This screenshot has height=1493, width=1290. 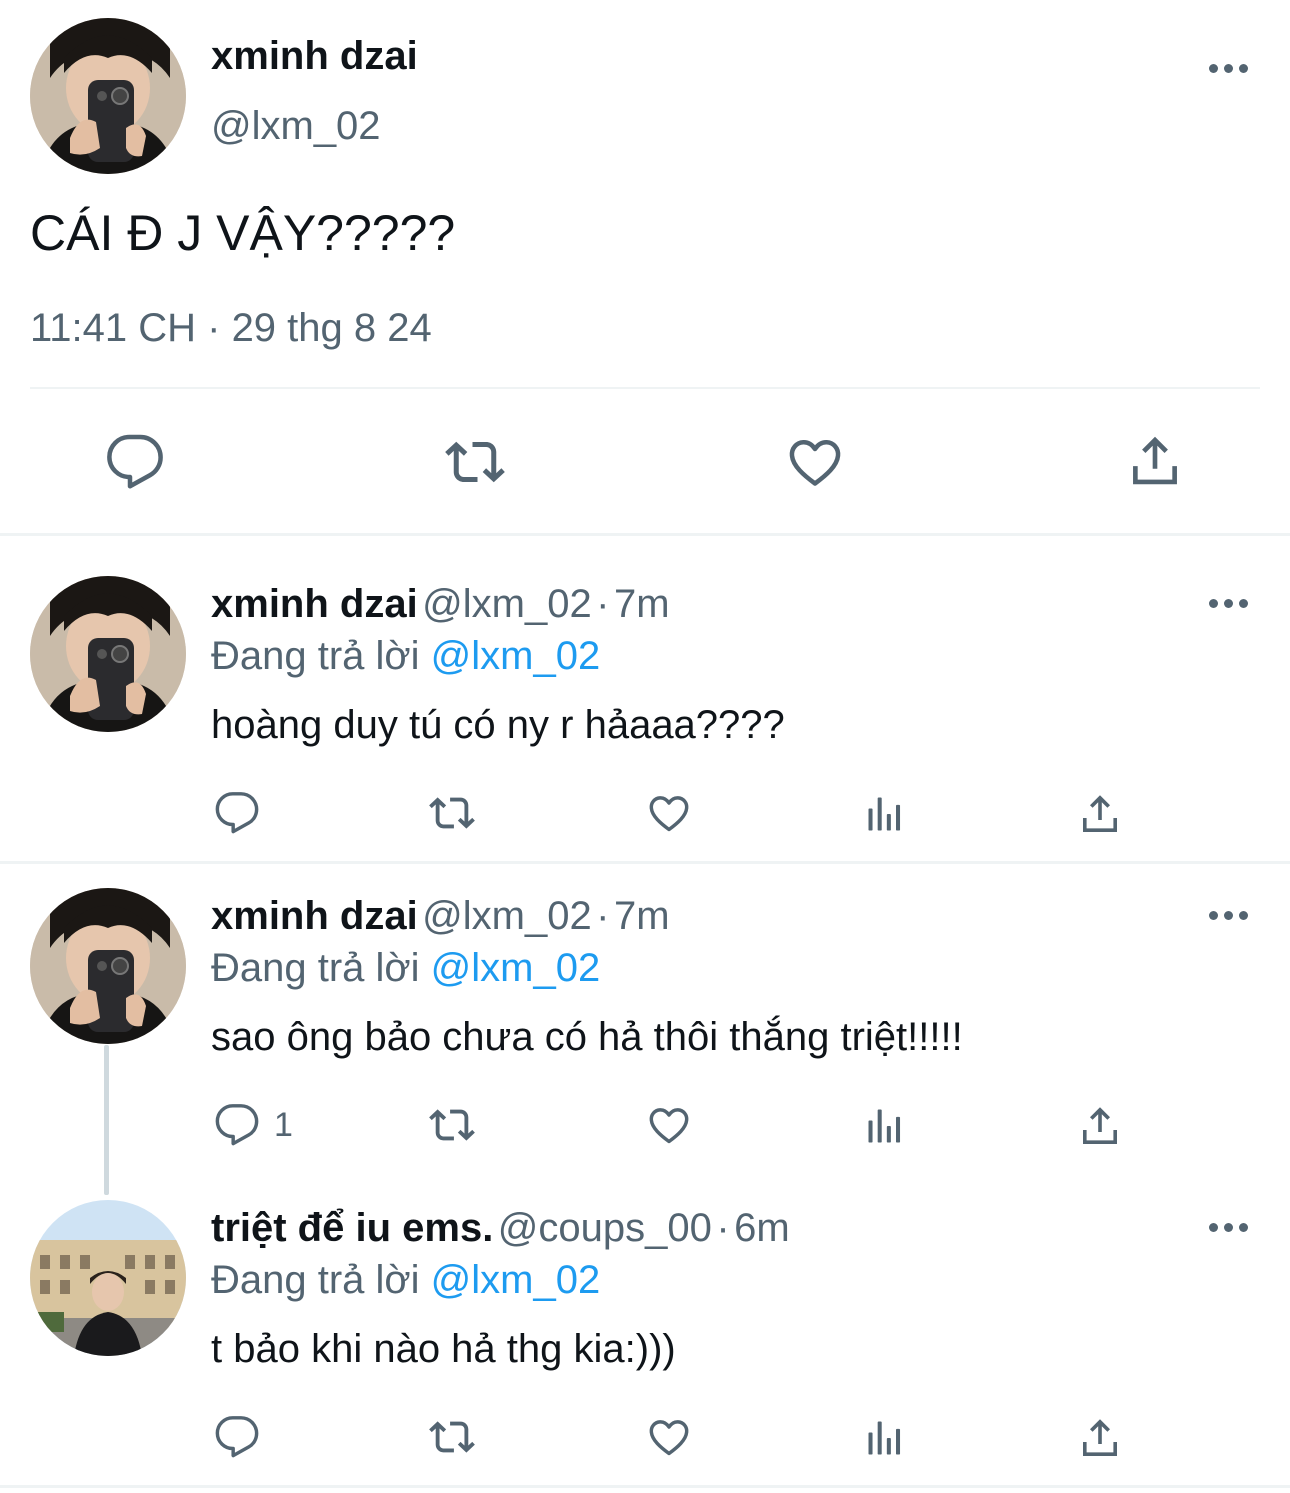 I want to click on reply-button: 1, so click(x=253, y=1125).